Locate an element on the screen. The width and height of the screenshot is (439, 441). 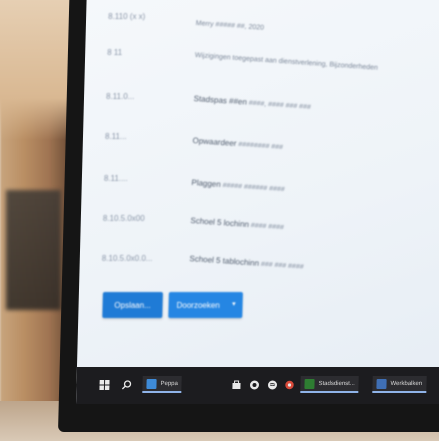
form-row: 8.11.... Plaggen ##### ###### #### is located at coordinates (260, 184).